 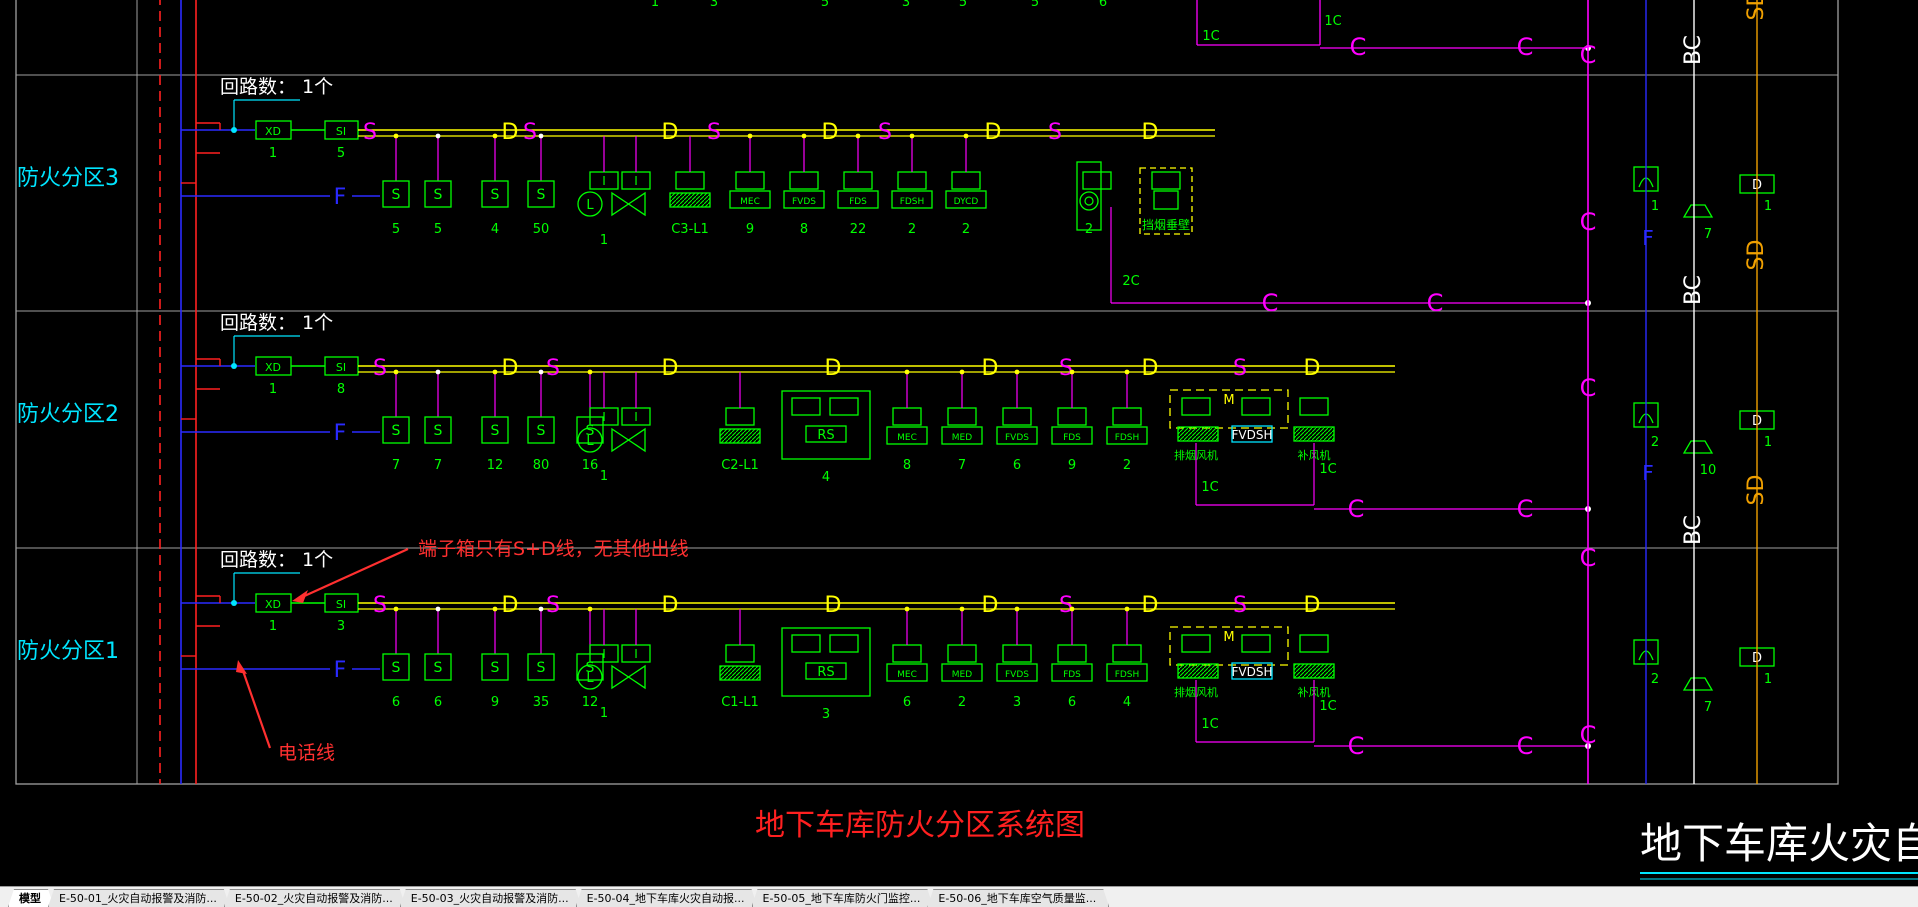 I want to click on smoke-barrier-icon, so click(x=1166, y=200).